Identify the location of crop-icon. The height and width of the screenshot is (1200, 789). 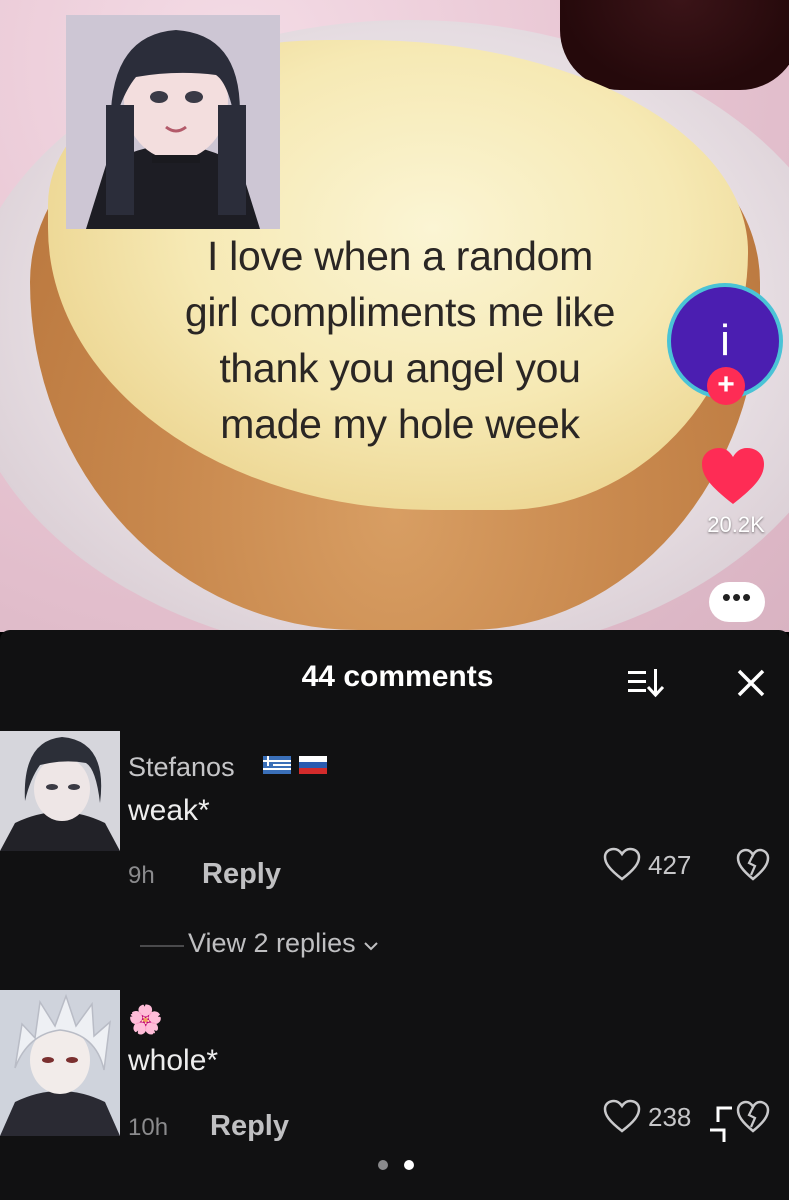
(721, 1124).